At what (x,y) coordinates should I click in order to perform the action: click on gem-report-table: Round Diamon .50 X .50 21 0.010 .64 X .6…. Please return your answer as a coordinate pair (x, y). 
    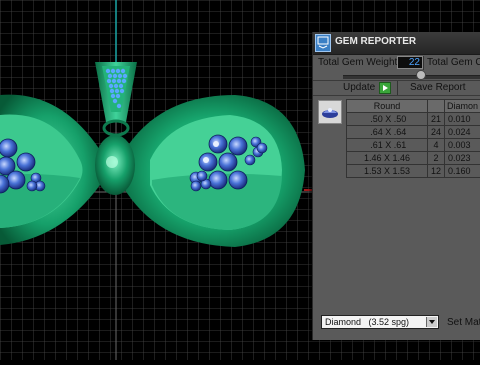
    Looking at the image, I should click on (413, 138).